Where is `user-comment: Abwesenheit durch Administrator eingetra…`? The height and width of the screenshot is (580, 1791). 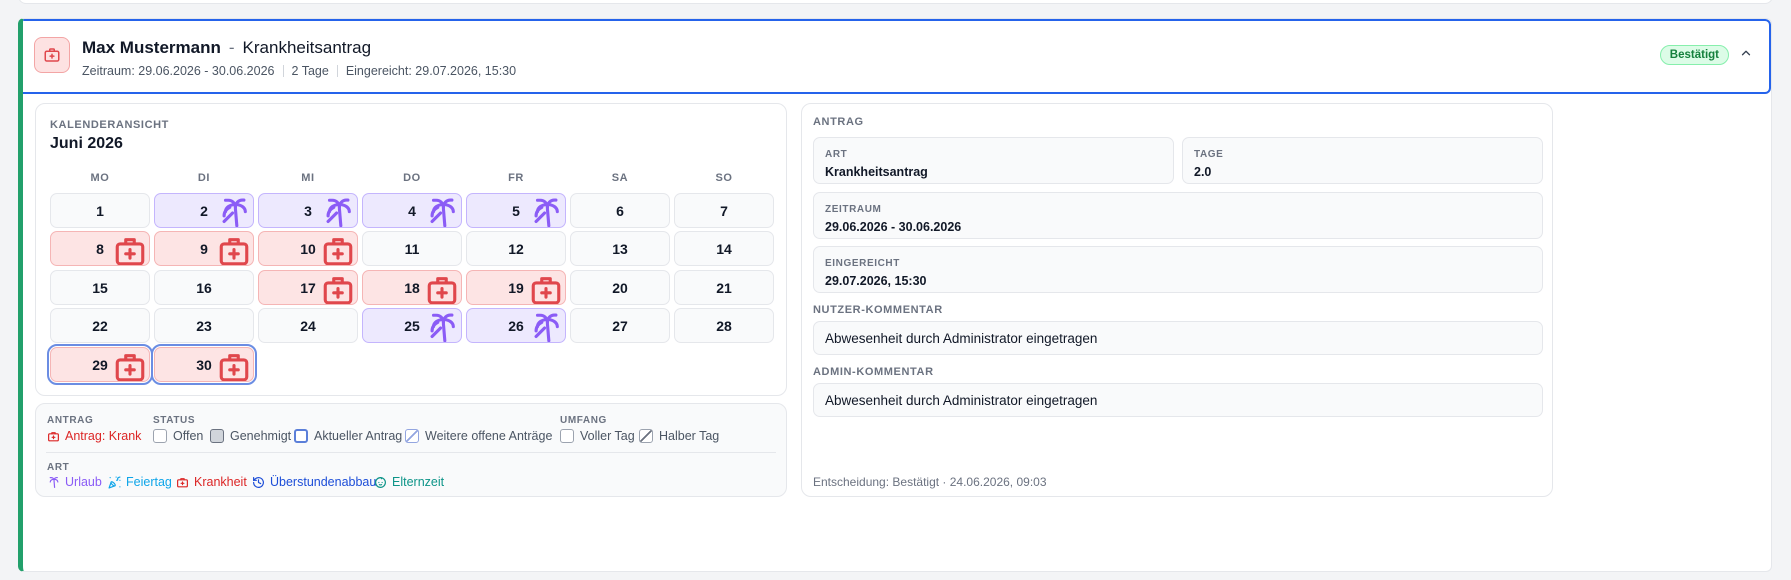 user-comment: Abwesenheit durch Administrator eingetra… is located at coordinates (1178, 338).